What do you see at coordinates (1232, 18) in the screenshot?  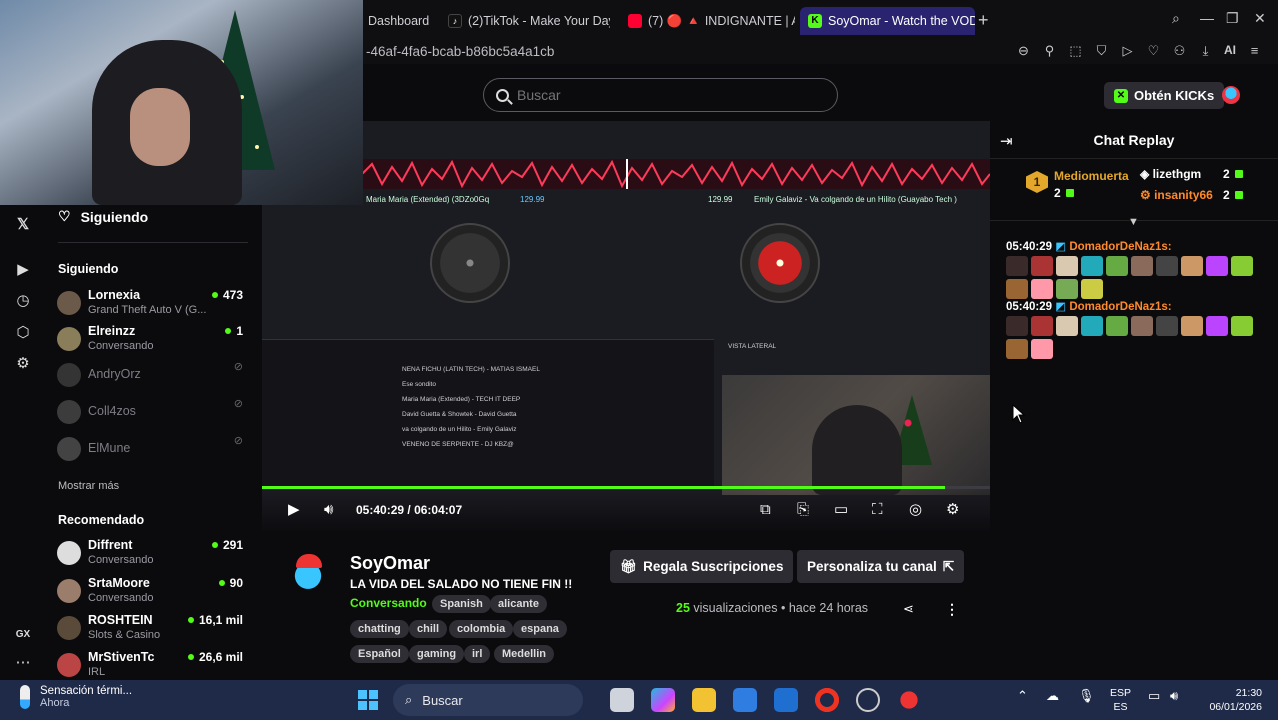 I see `maximize-icon: ❐` at bounding box center [1232, 18].